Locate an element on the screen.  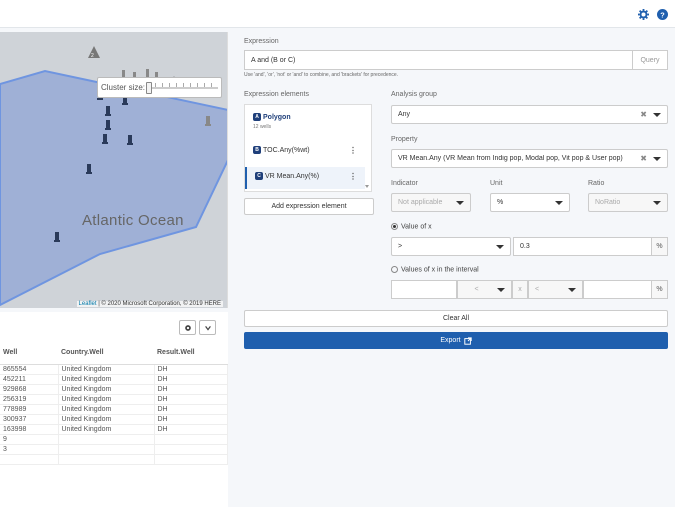
radio-value-x is located at coordinates (394, 226).